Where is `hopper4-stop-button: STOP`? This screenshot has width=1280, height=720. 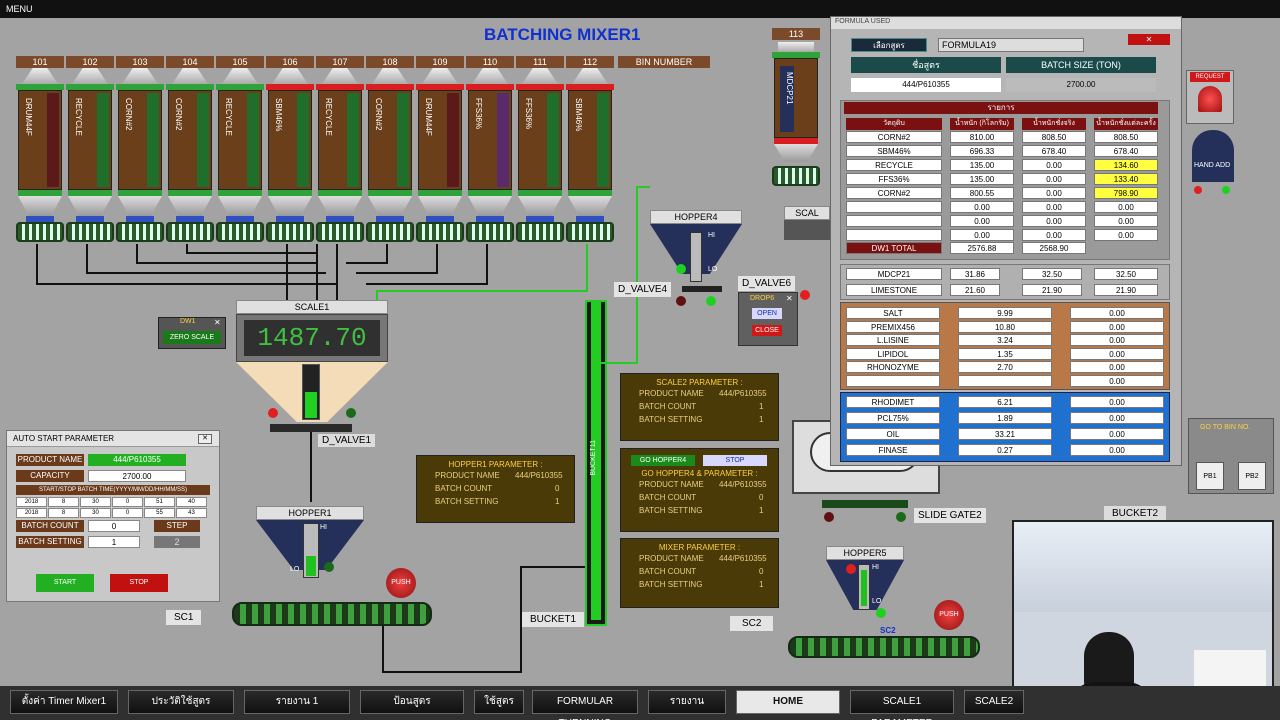
hopper4-stop-button: STOP is located at coordinates (735, 460).